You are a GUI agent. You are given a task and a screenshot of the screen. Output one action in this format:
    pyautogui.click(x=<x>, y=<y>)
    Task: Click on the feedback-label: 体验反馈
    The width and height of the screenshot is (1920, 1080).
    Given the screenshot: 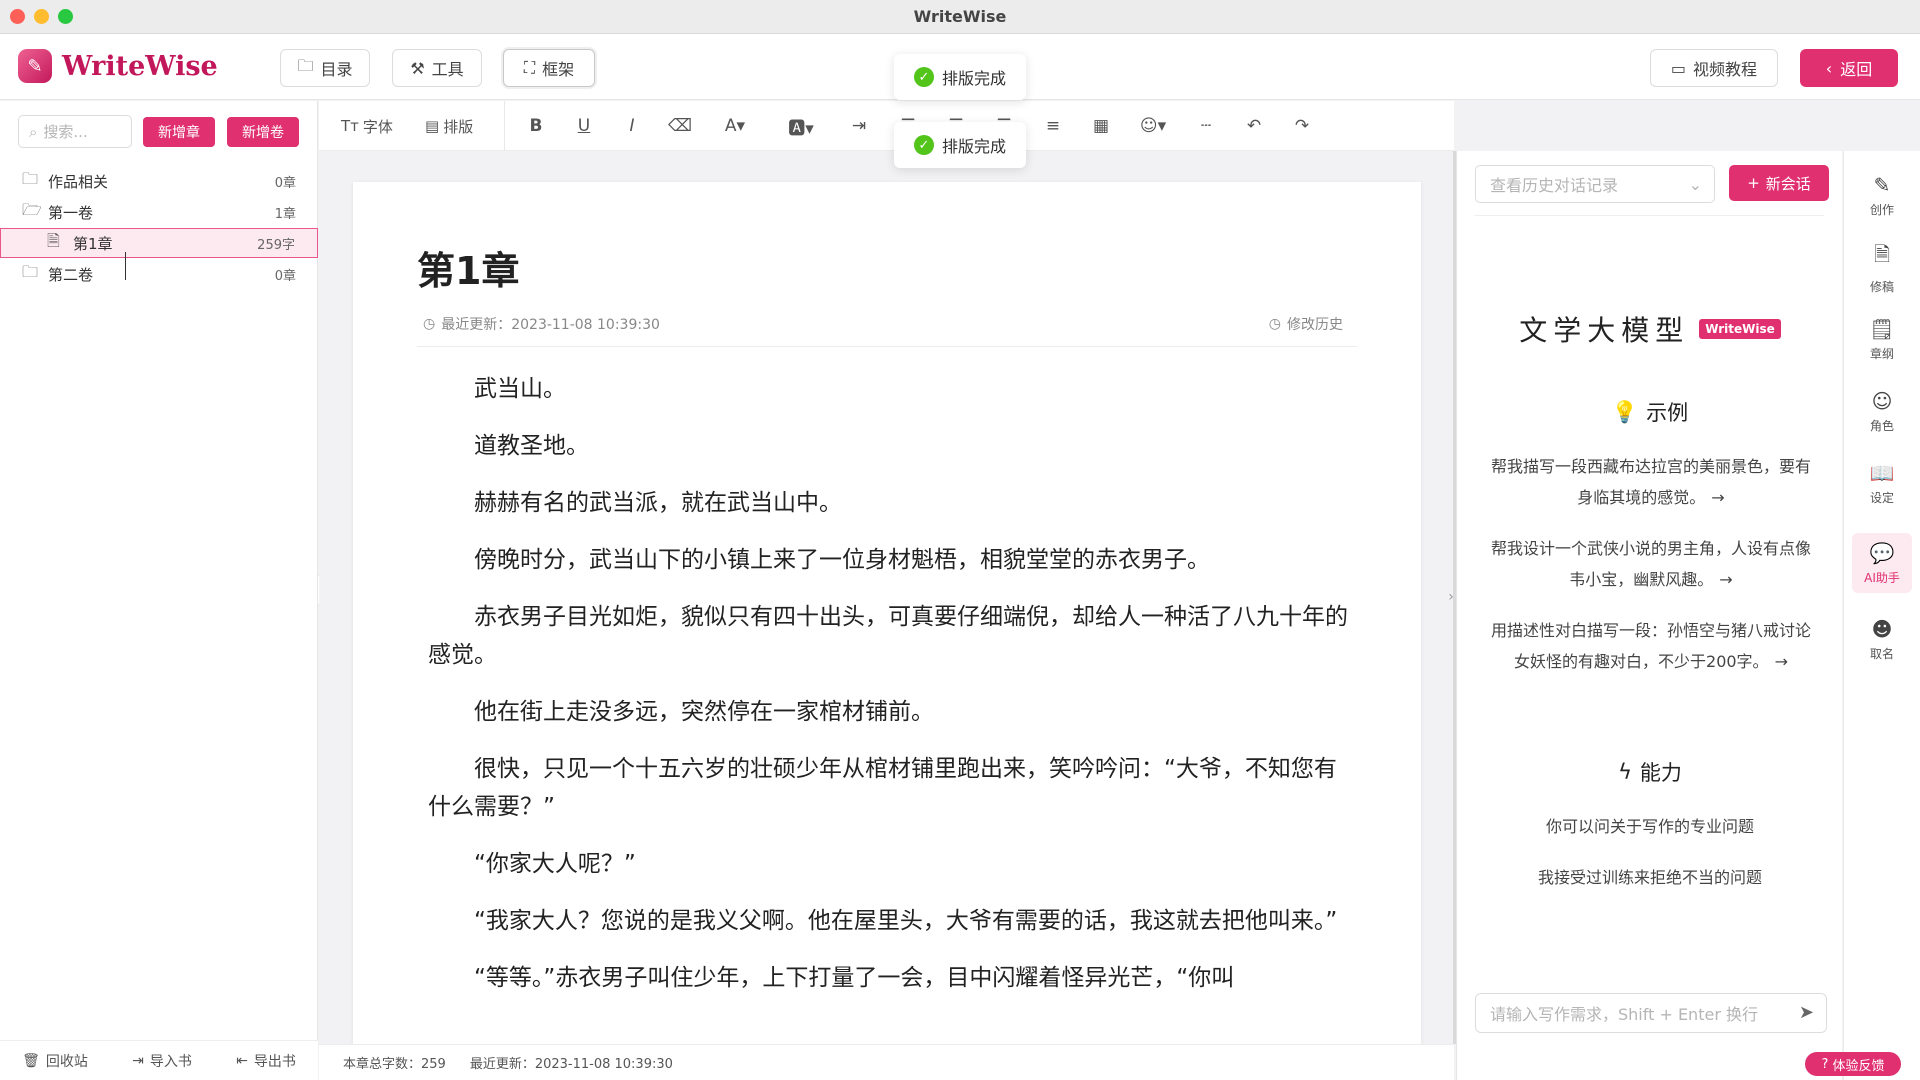 What is the action you would take?
    pyautogui.click(x=1858, y=1066)
    